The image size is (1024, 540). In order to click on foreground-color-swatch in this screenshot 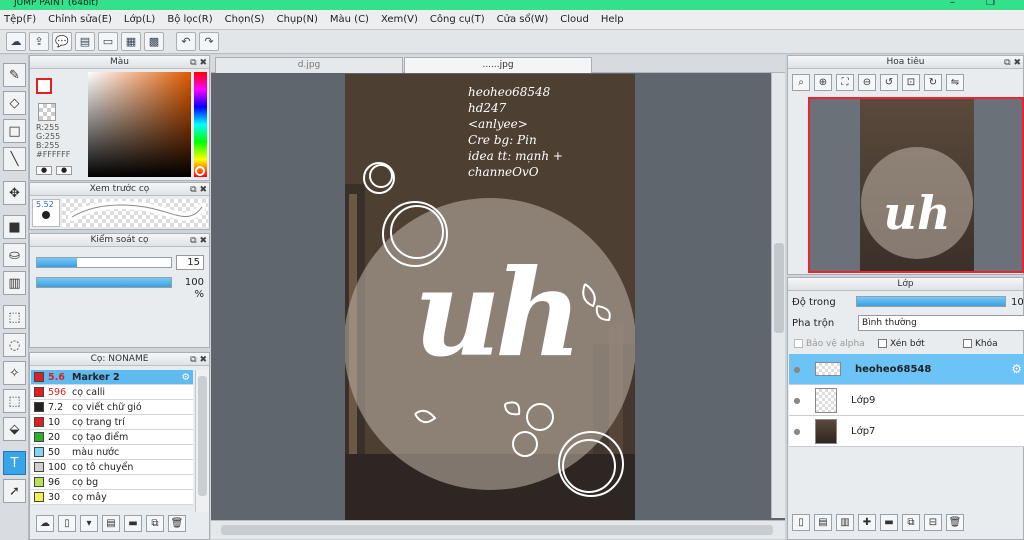, I will do `click(44, 86)`.